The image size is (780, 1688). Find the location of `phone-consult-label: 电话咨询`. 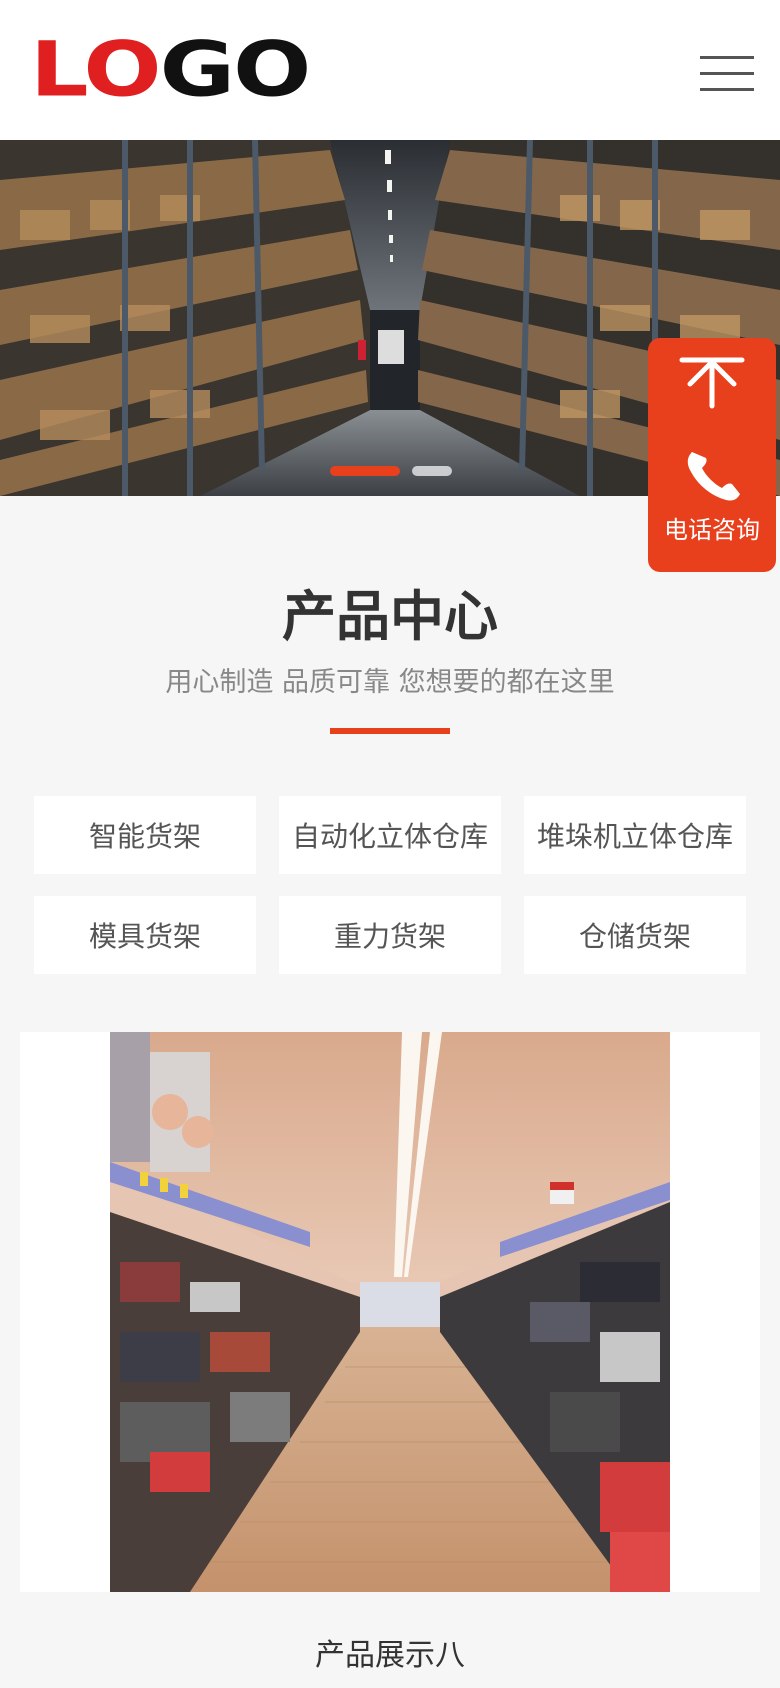

phone-consult-label: 电话咨询 is located at coordinates (712, 530).